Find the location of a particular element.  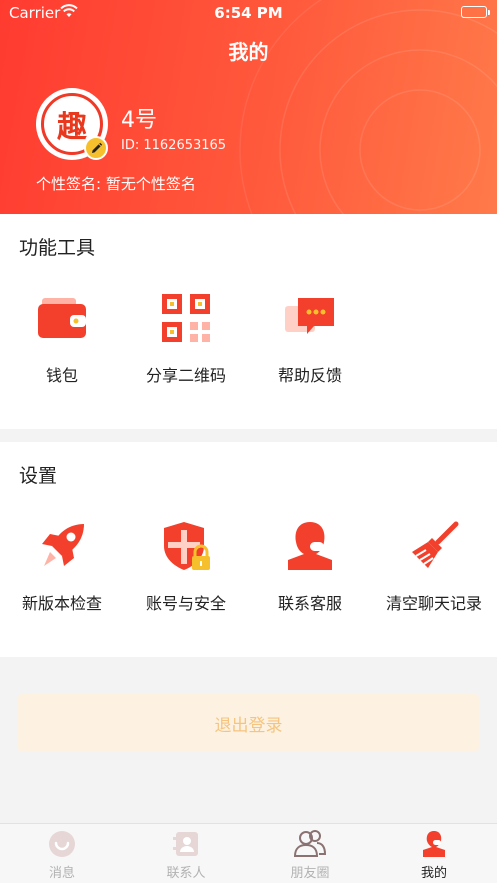

tab-profile: 我的 is located at coordinates (434, 853).